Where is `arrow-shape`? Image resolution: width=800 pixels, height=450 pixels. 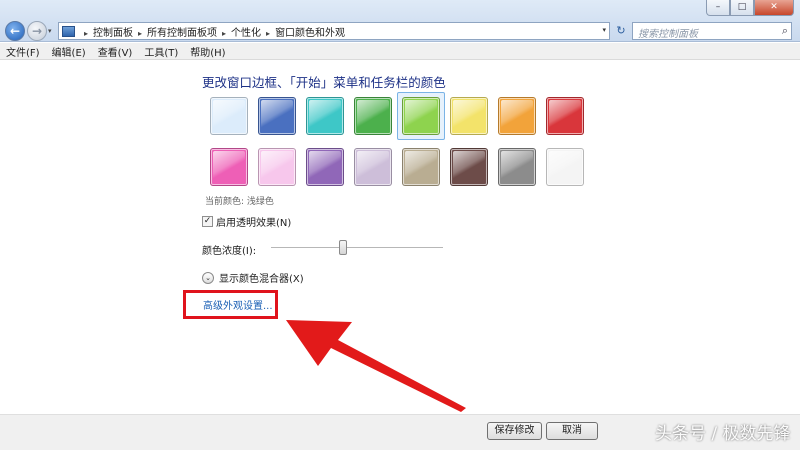 arrow-shape is located at coordinates (376, 366).